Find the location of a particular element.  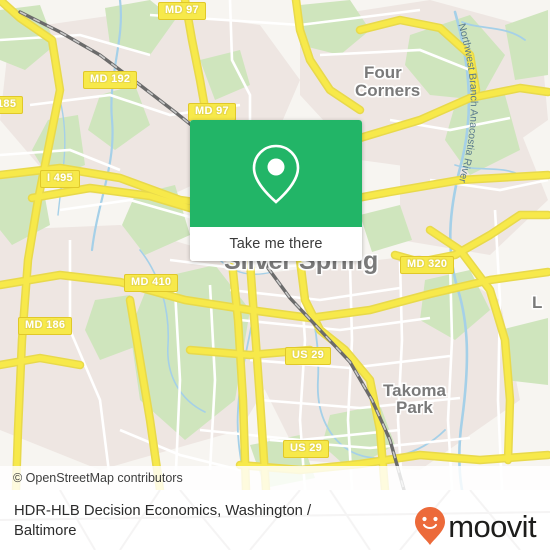

place-label-clipped-right: L is located at coordinates (537, 302).